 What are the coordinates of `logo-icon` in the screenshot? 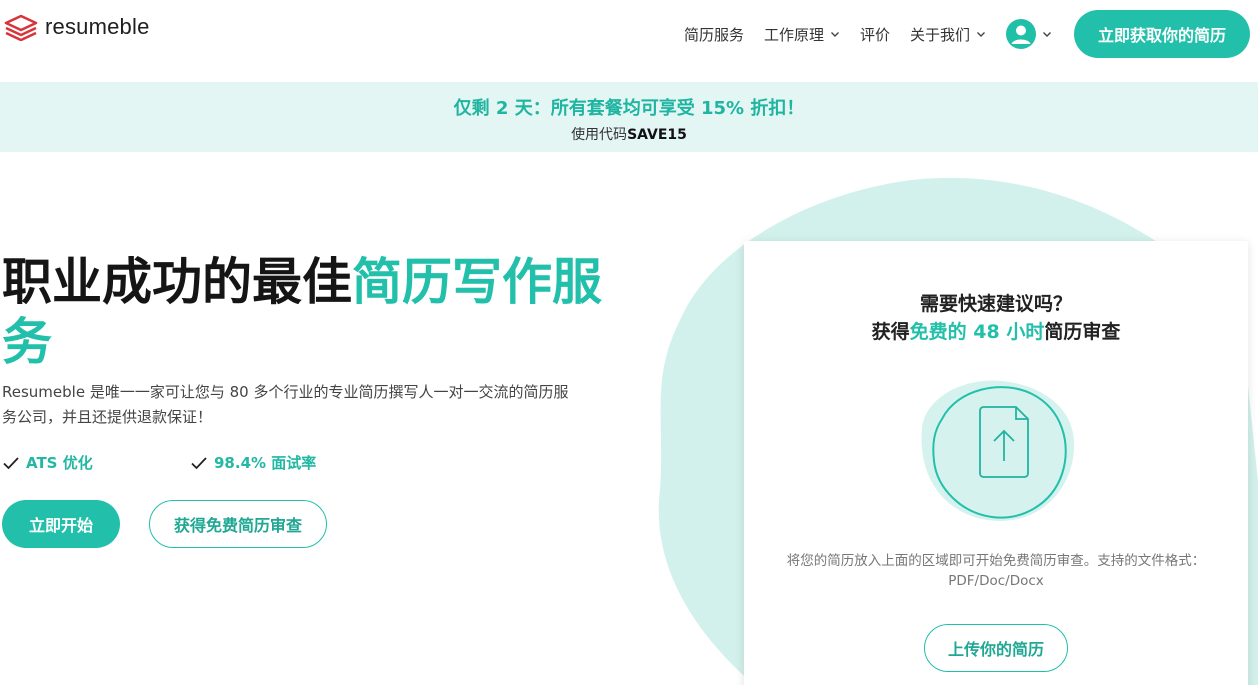 It's located at (21, 27).